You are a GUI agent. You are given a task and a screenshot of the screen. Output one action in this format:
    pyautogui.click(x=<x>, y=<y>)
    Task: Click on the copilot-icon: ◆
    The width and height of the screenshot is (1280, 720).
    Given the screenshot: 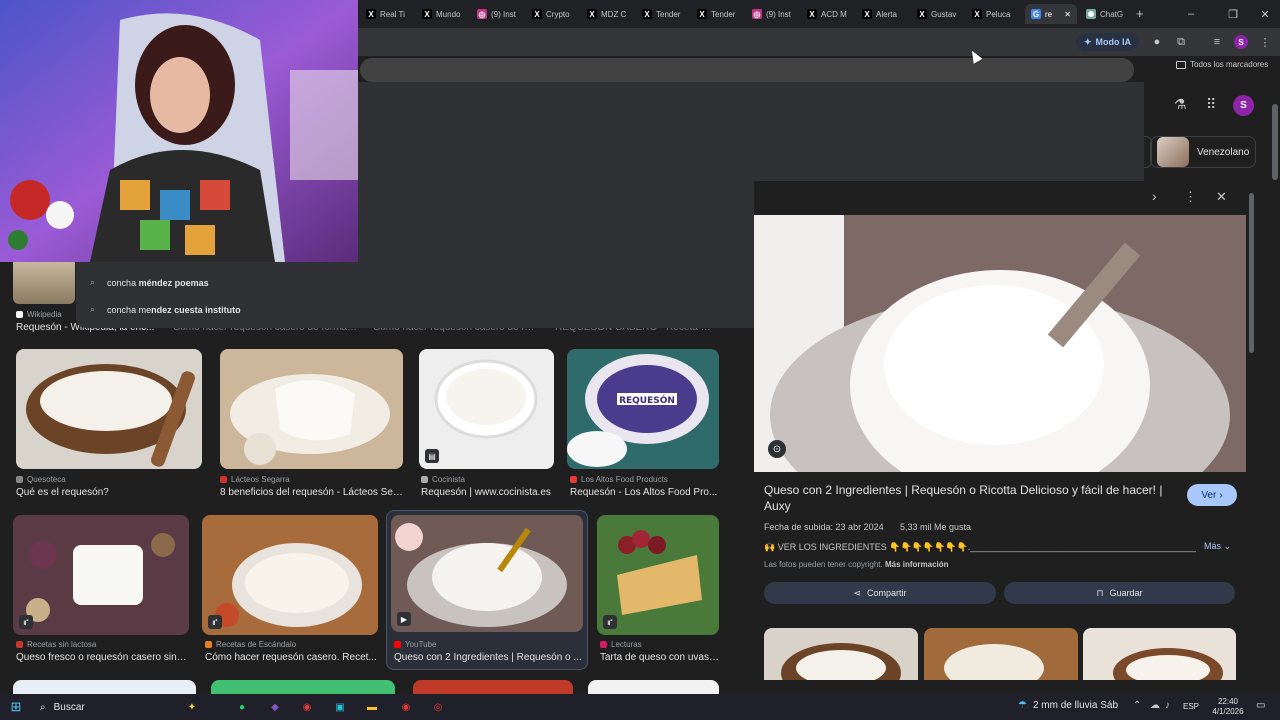 What is the action you would take?
    pyautogui.click(x=275, y=707)
    